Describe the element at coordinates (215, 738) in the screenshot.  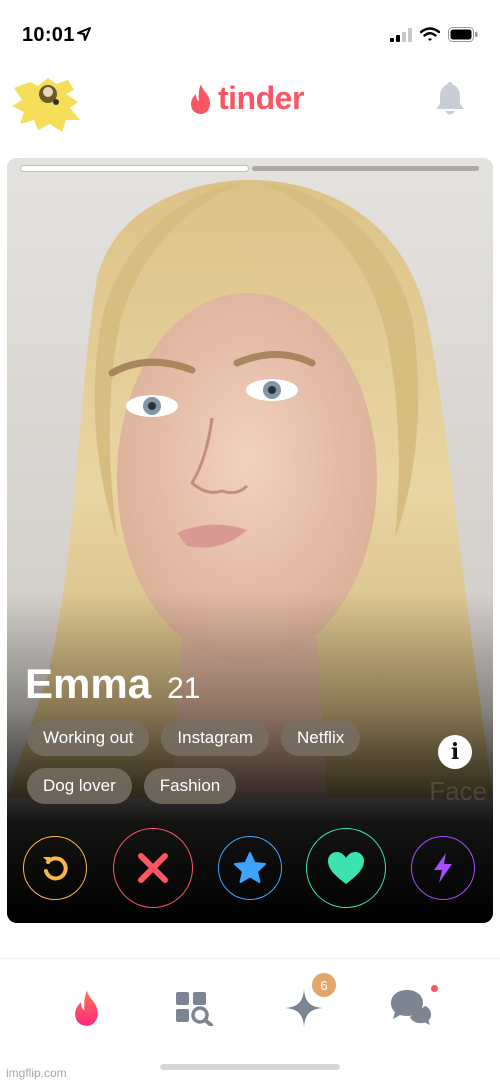
I see `interest-chip: Instagram` at that location.